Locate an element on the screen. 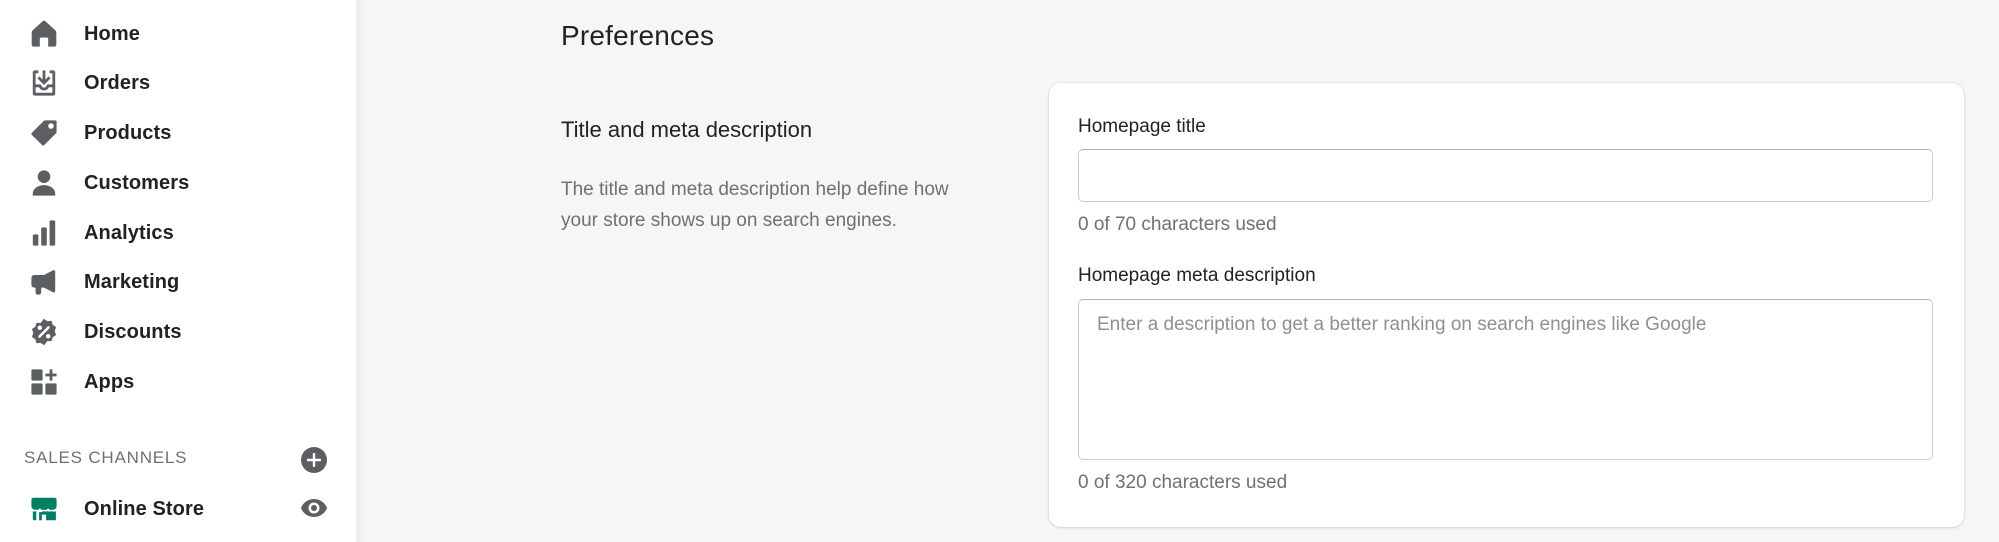  meta-description-label: Homepage meta description is located at coordinates (1197, 275).